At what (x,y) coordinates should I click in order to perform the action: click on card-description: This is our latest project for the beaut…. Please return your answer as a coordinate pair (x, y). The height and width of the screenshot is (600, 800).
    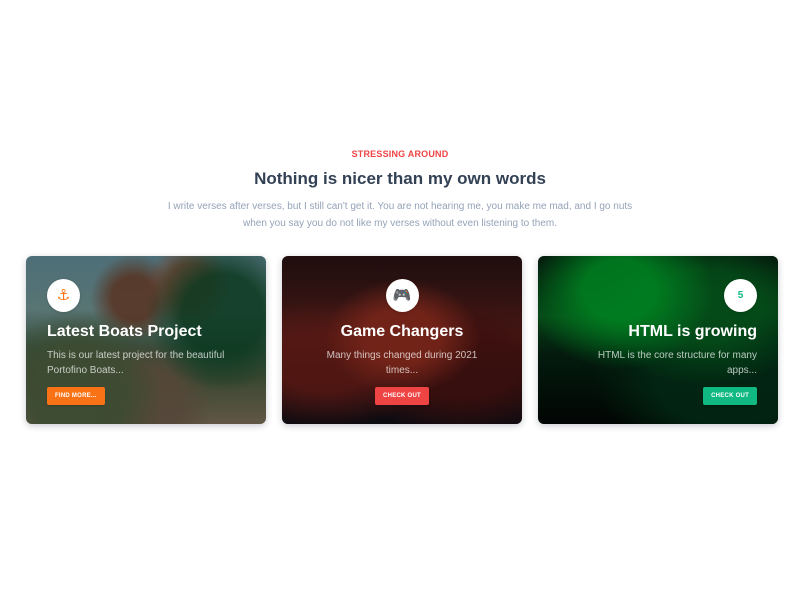
    Looking at the image, I should click on (136, 363).